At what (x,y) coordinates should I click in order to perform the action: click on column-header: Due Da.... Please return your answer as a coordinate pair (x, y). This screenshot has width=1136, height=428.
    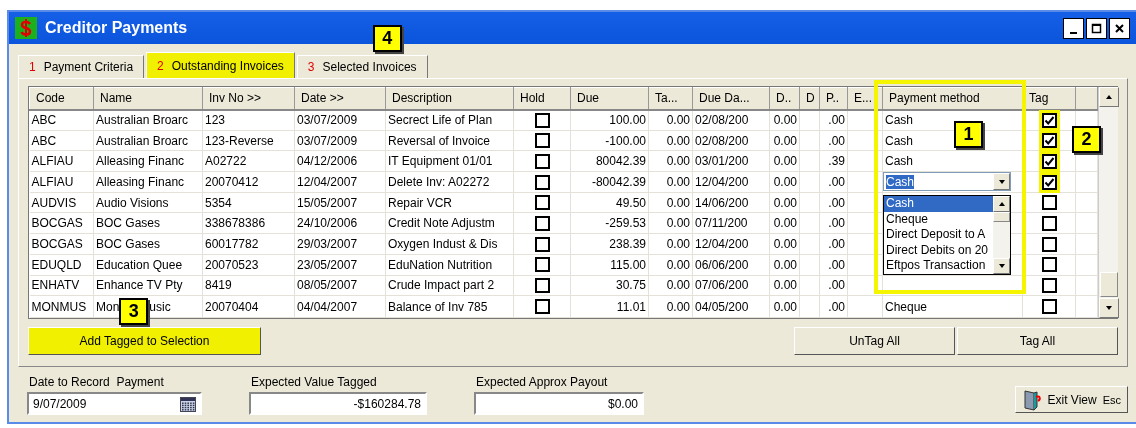
    Looking at the image, I should click on (731, 98).